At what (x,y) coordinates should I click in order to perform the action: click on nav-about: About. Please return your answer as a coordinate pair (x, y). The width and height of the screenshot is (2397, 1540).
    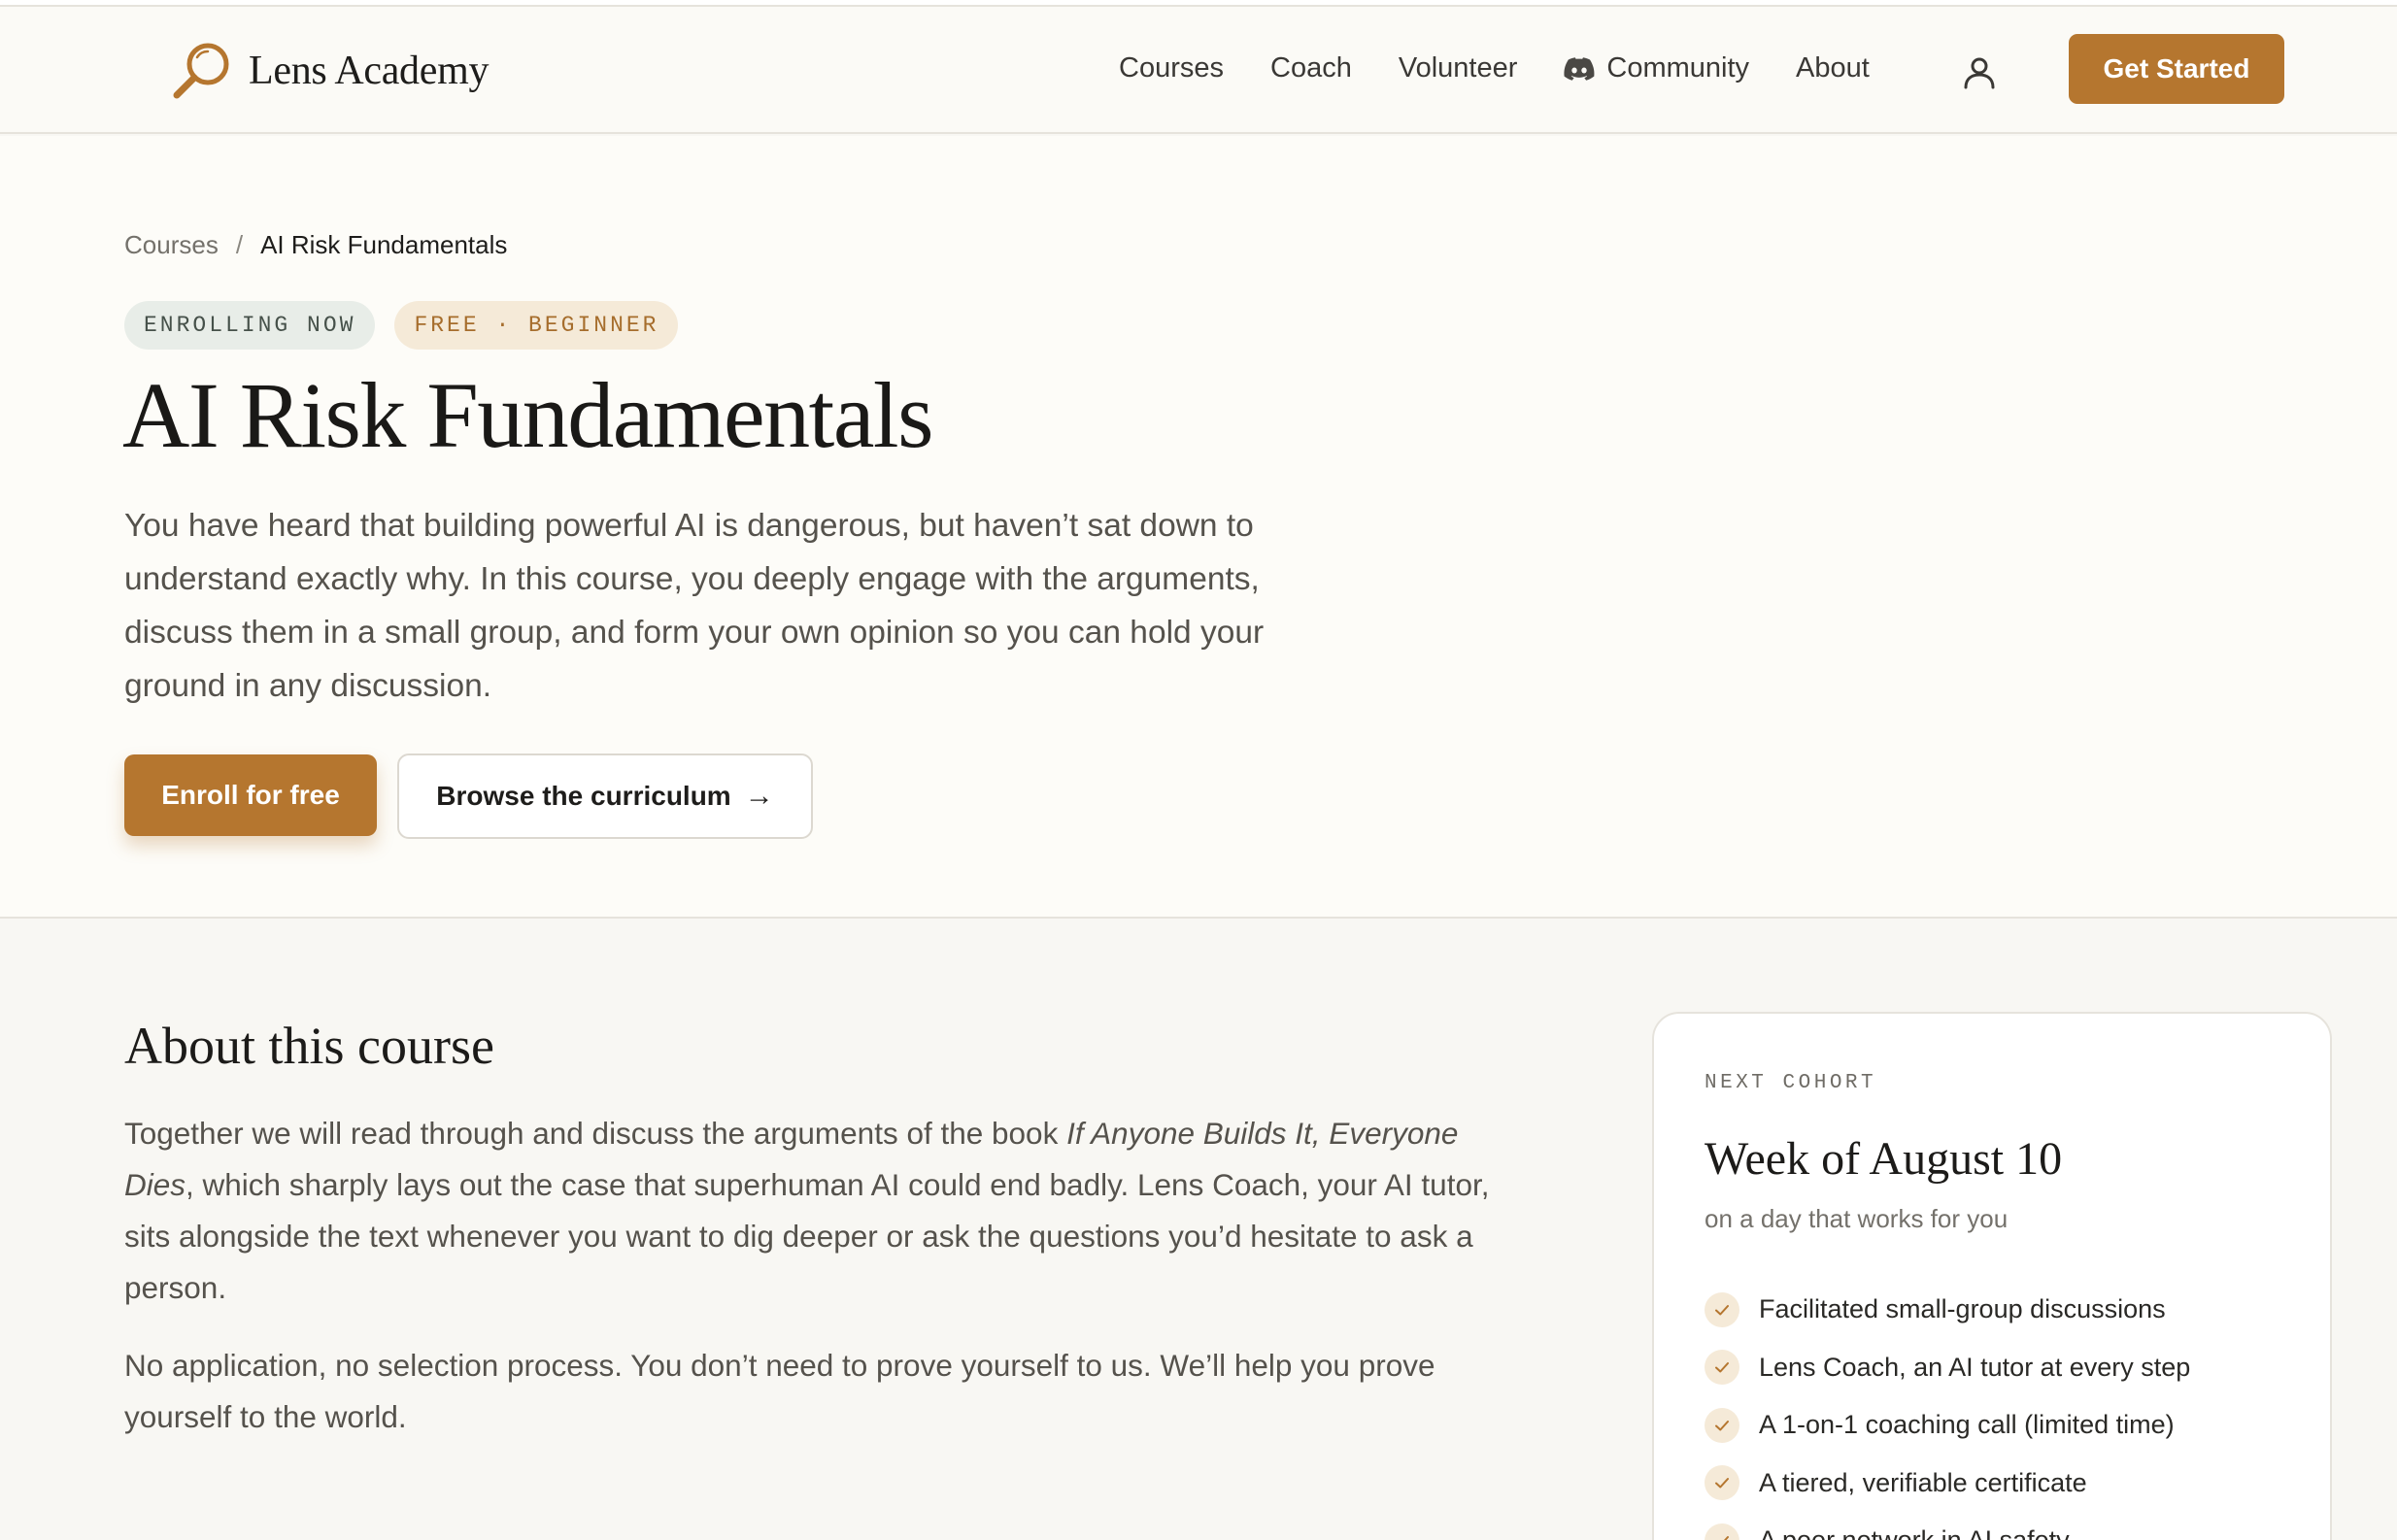
    Looking at the image, I should click on (1833, 68).